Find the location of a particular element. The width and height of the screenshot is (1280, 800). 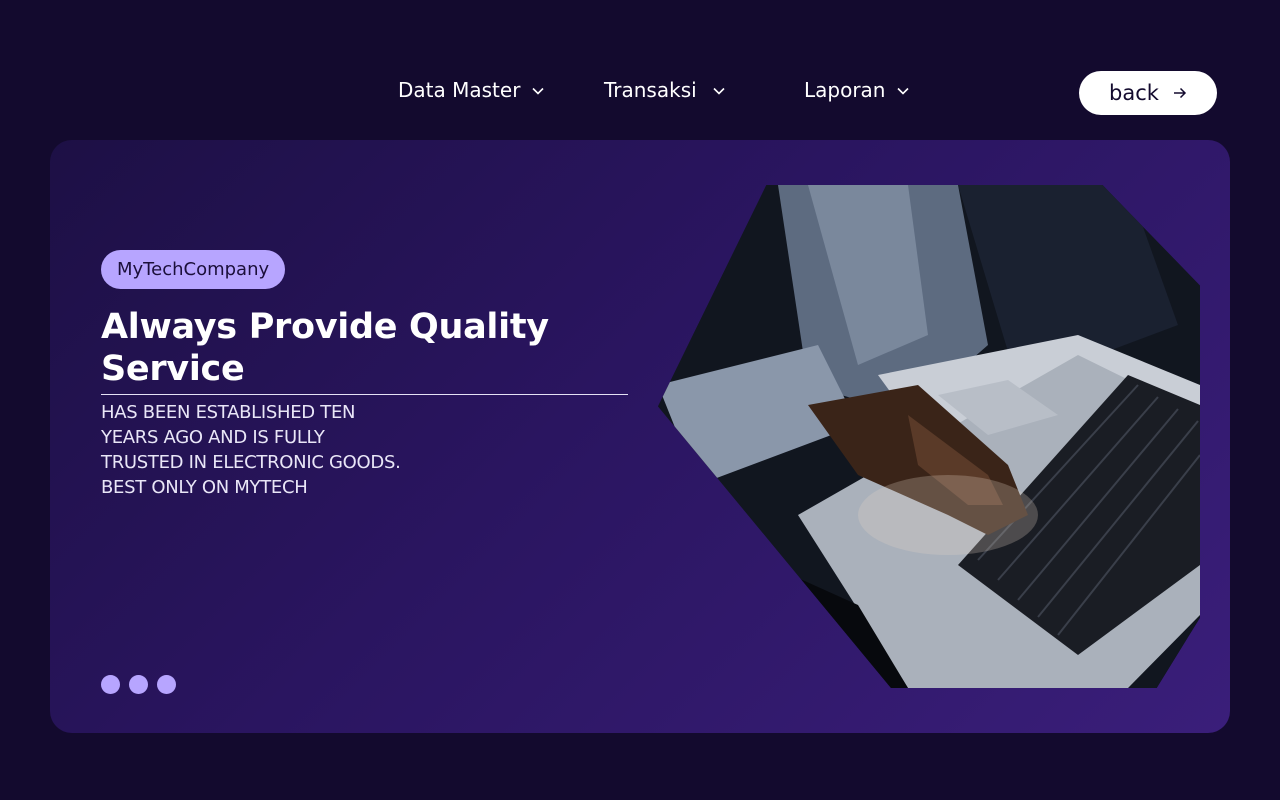

back-button-label: back is located at coordinates (1134, 93).